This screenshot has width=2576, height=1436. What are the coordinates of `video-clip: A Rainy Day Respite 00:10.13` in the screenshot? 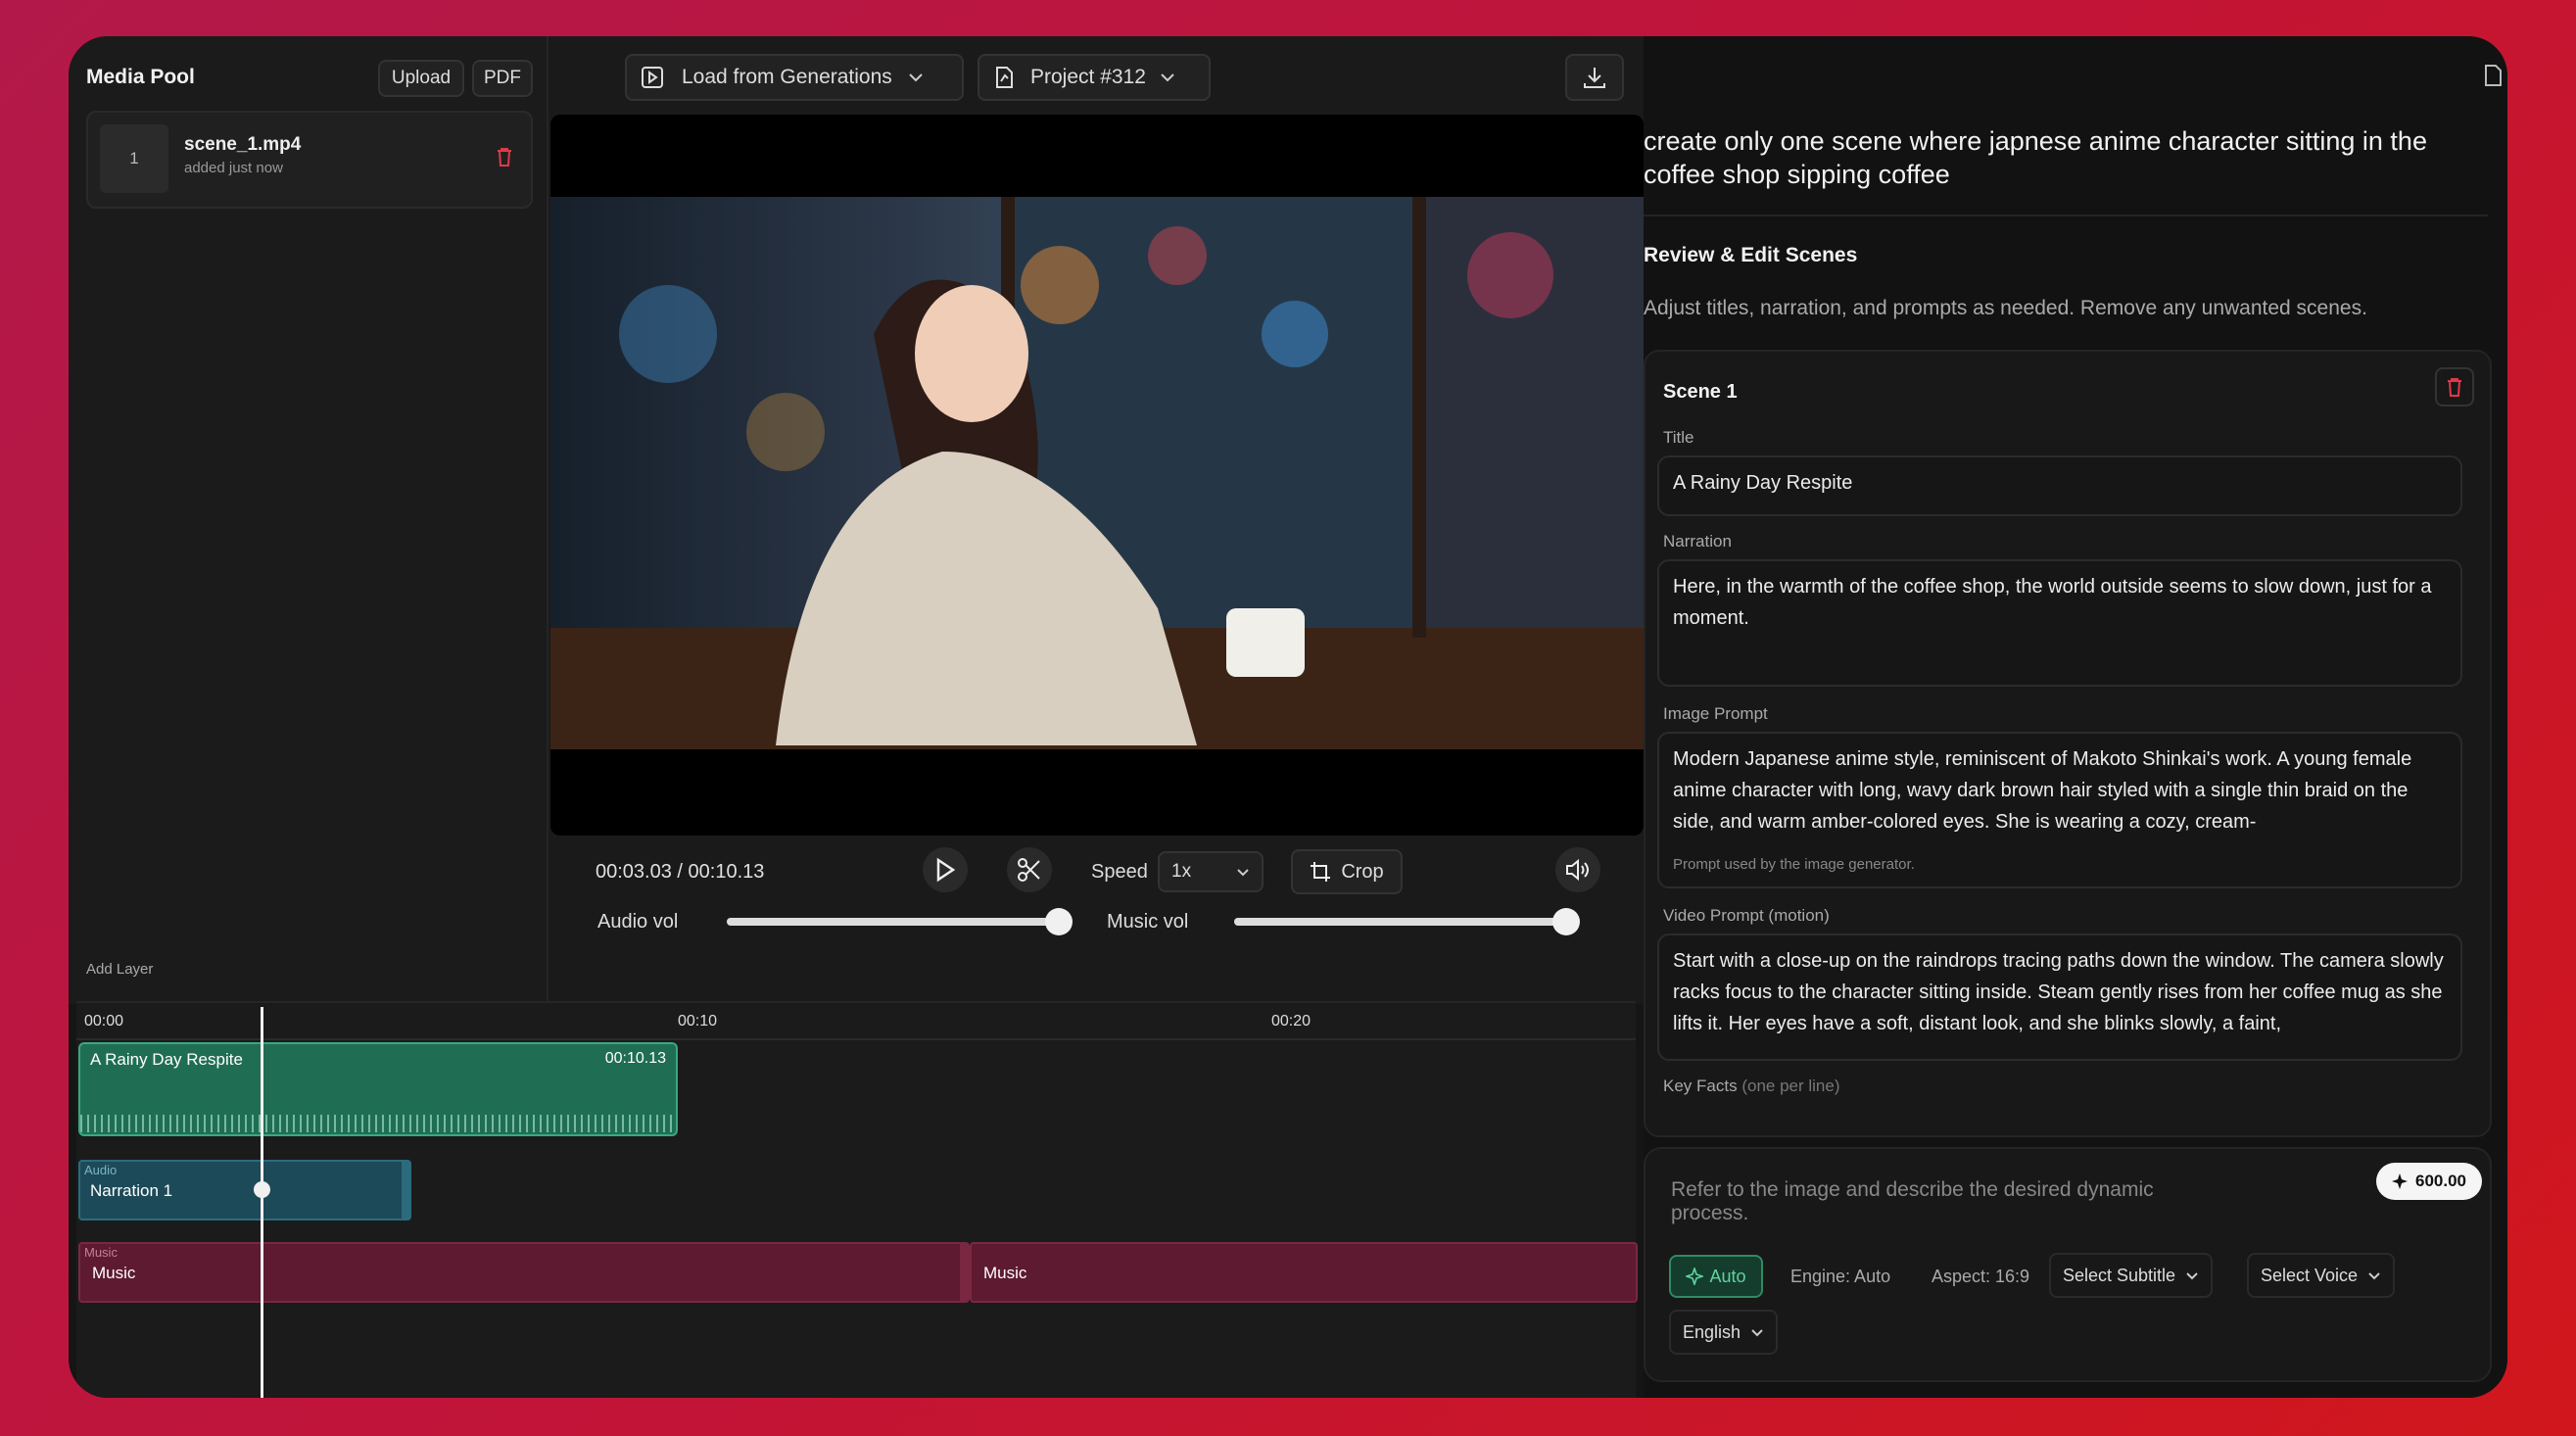 It's located at (378, 1089).